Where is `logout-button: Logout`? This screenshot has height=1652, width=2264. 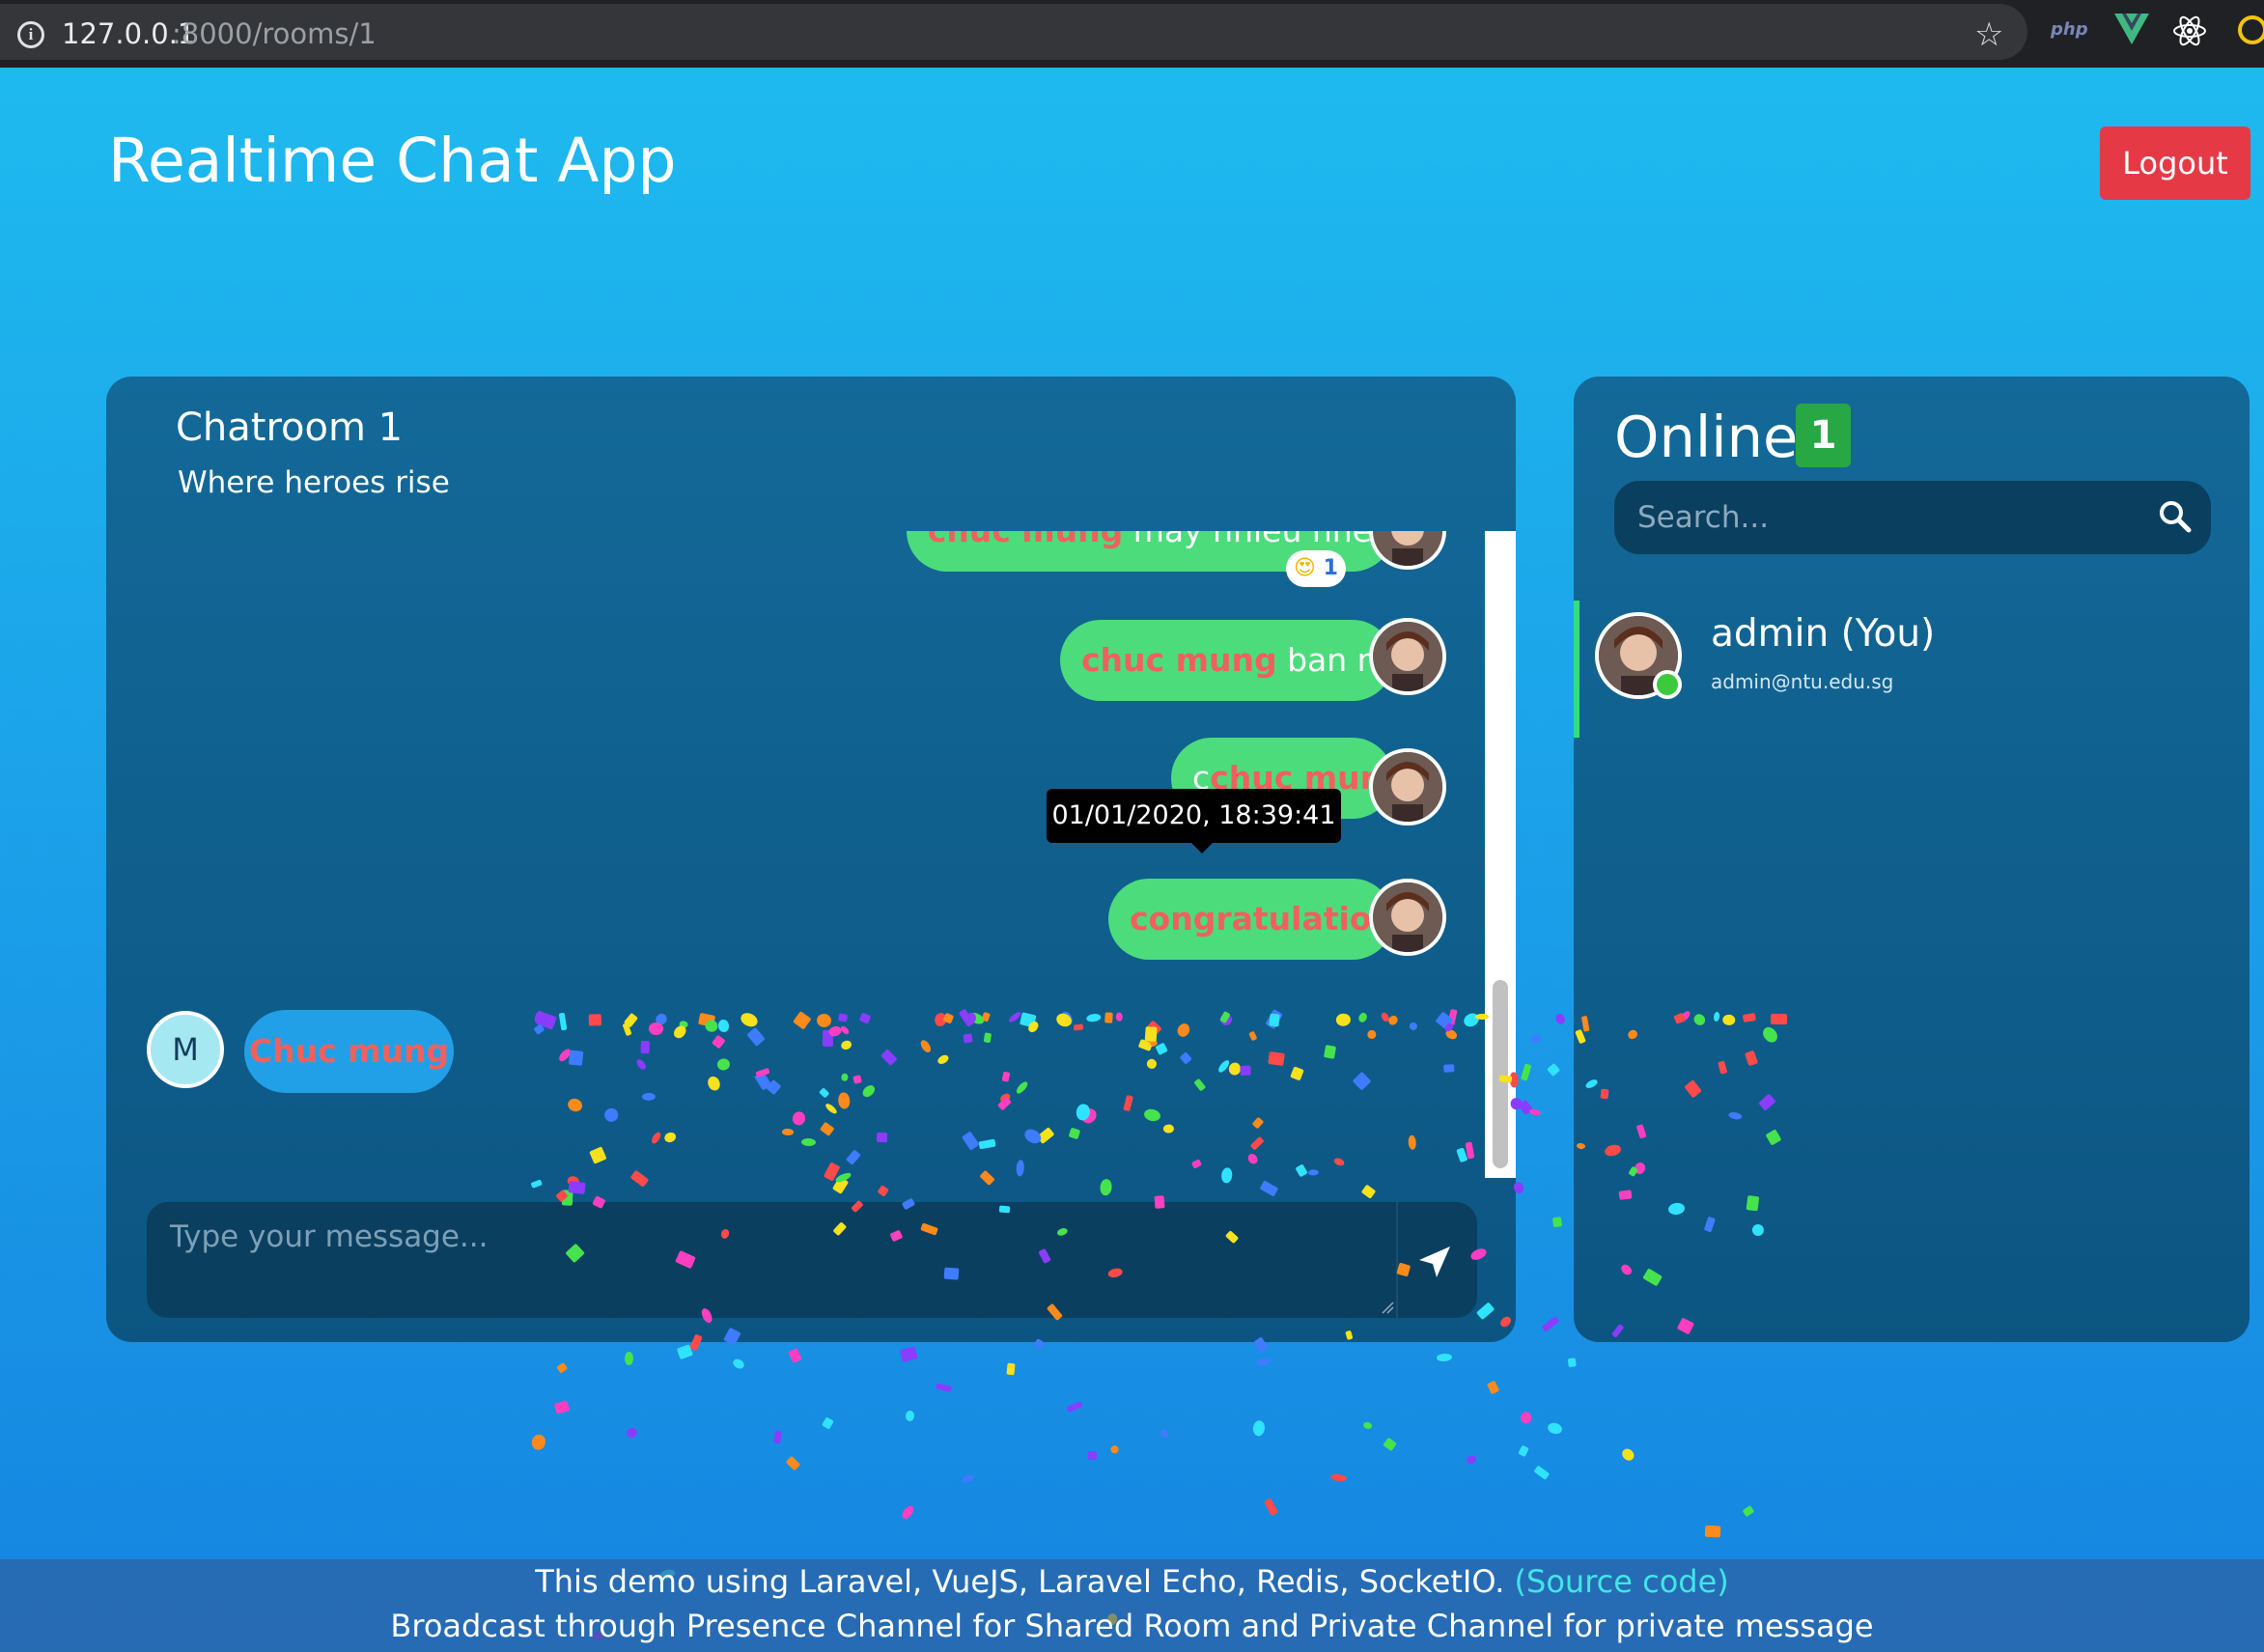
logout-button: Logout is located at coordinates (2175, 163).